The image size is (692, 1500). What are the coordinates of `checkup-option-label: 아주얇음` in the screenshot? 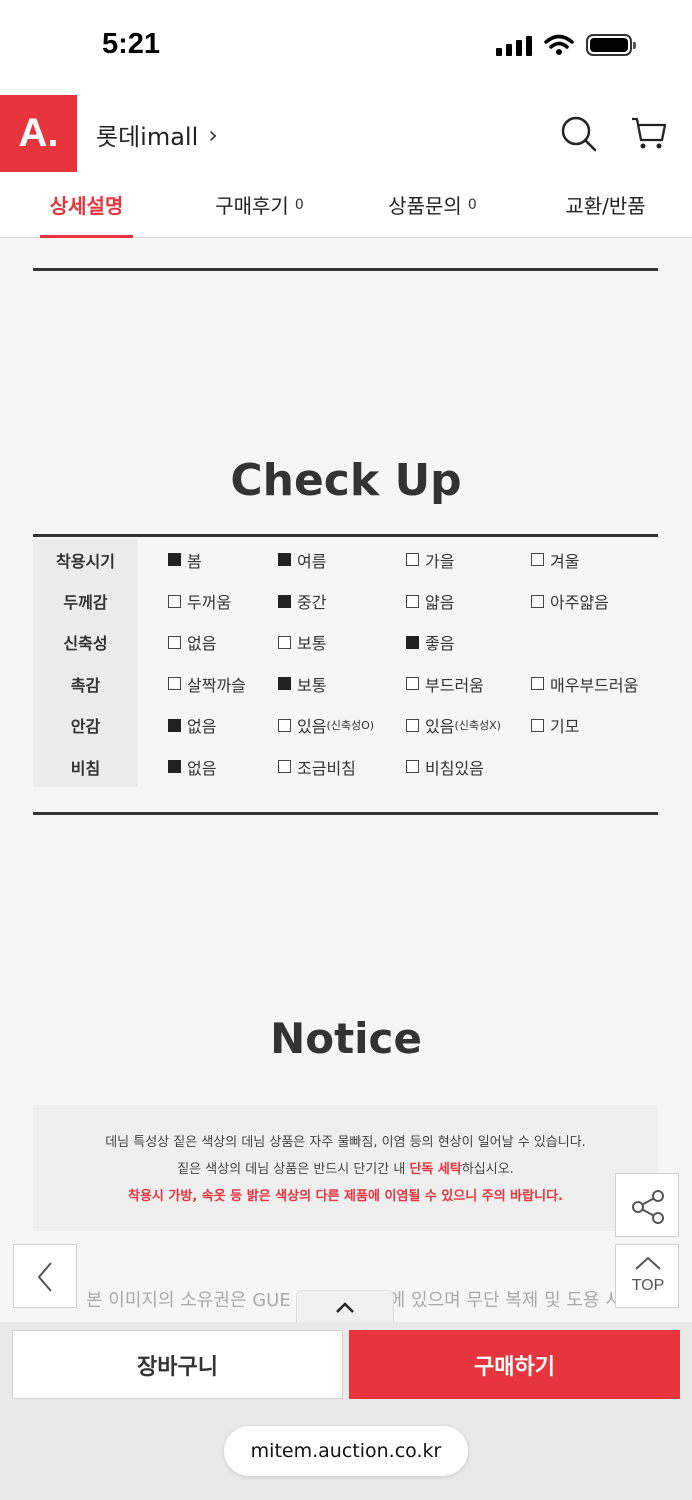 It's located at (579, 603).